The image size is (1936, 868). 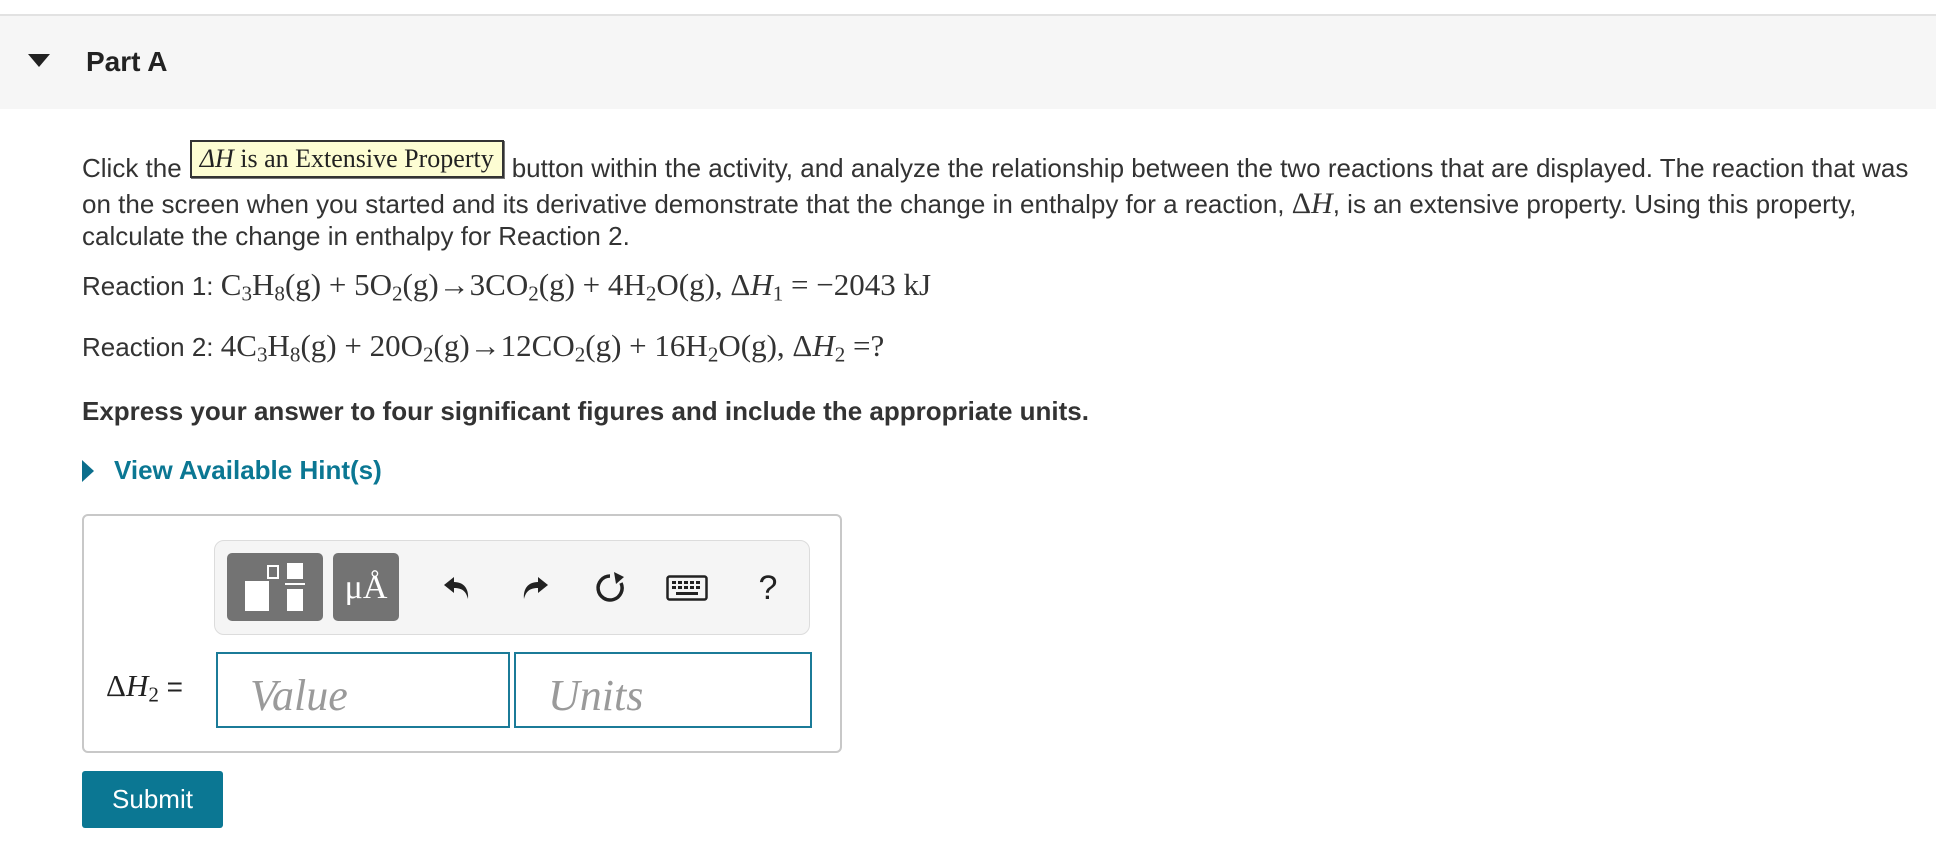 What do you see at coordinates (968, 62) in the screenshot?
I see `part-header` at bounding box center [968, 62].